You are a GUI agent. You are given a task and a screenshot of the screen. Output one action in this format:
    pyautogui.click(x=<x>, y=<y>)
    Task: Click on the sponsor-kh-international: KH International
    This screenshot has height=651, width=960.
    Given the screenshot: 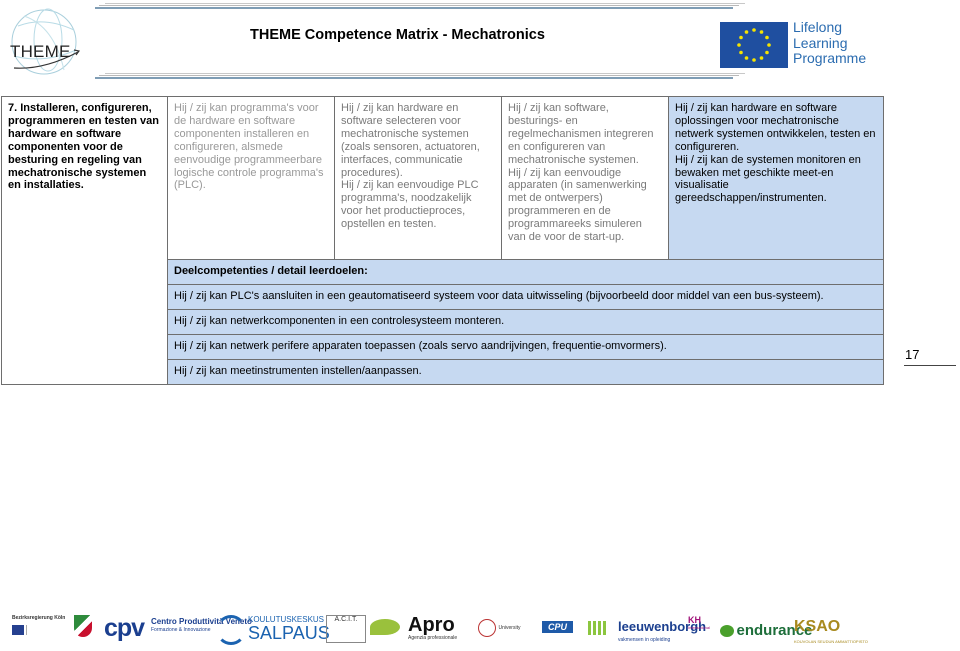 What is the action you would take?
    pyautogui.click(x=699, y=622)
    